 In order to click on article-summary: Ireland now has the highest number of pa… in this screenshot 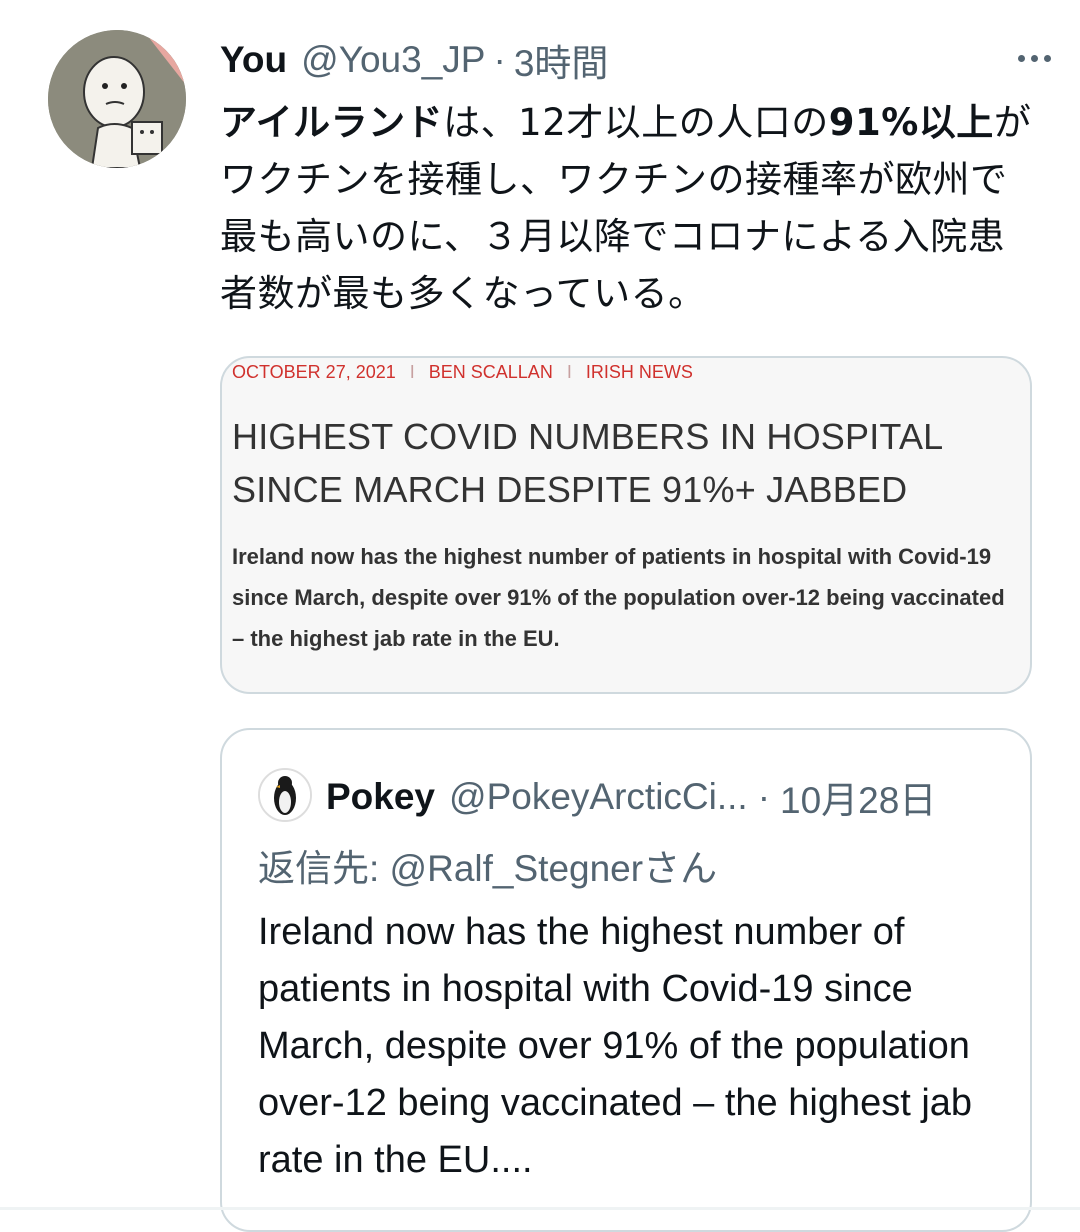, I will do `click(618, 597)`.